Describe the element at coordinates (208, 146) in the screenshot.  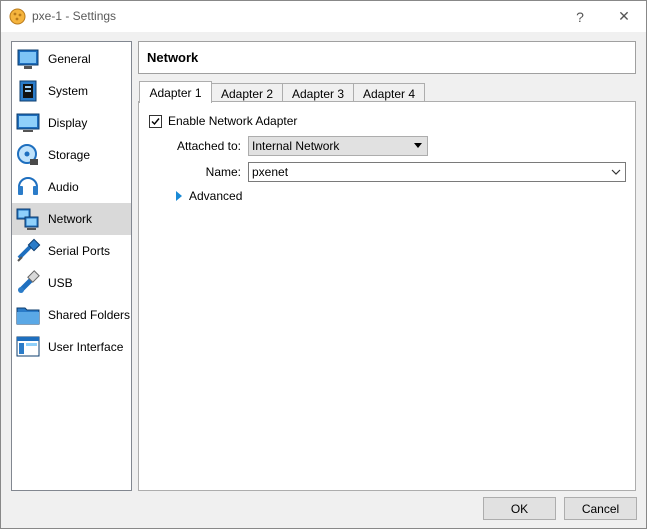
I see `attached-to-label: Attached to:` at that location.